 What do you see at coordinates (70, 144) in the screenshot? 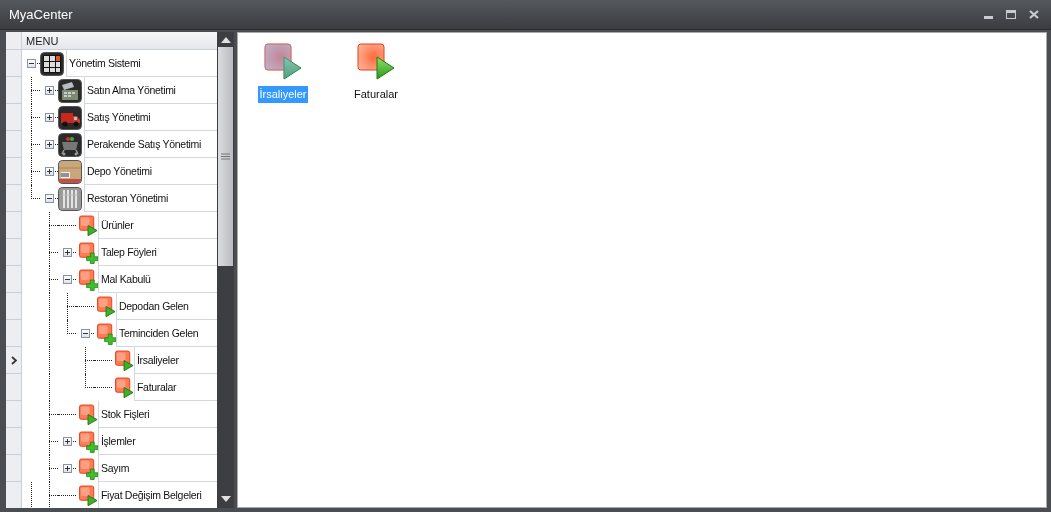
I see `basket-icon` at bounding box center [70, 144].